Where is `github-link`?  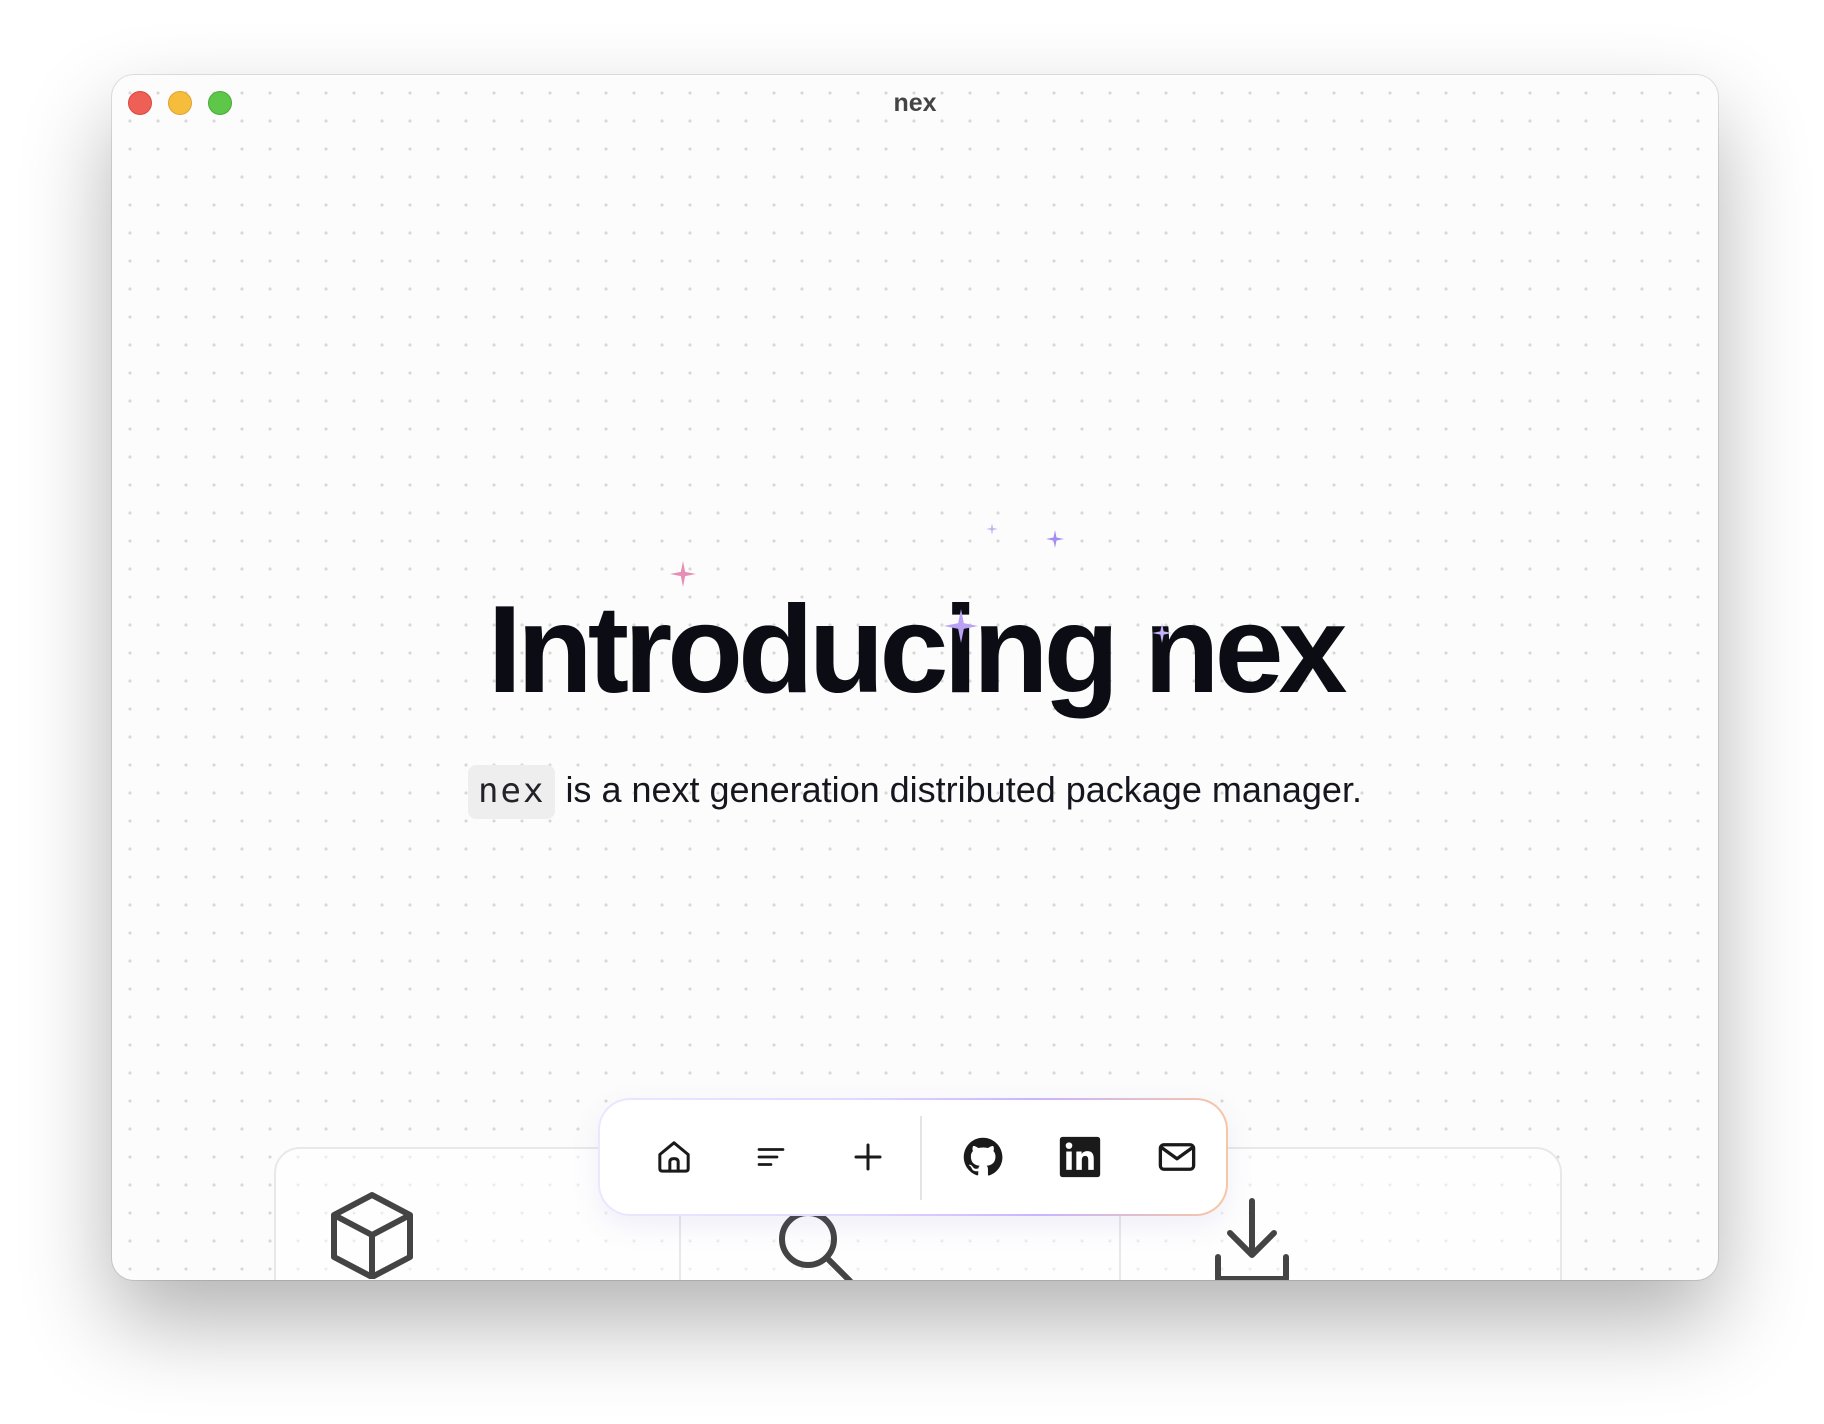 github-link is located at coordinates (983, 1157).